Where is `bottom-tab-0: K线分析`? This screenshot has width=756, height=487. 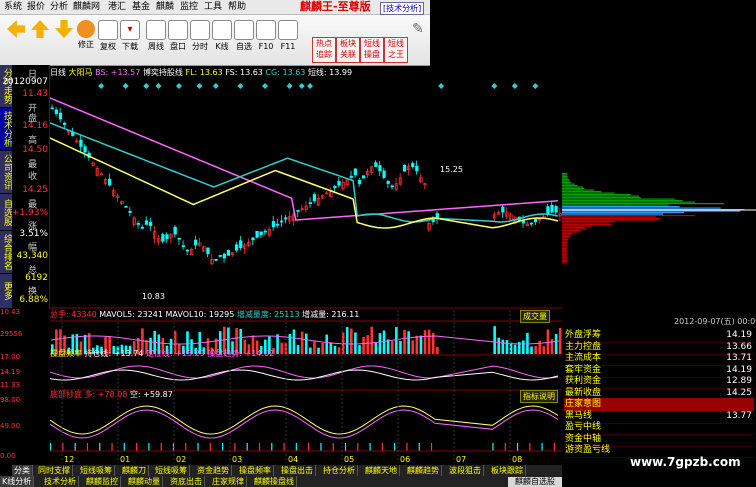 bottom-tab-0: K线分析 is located at coordinates (17, 481).